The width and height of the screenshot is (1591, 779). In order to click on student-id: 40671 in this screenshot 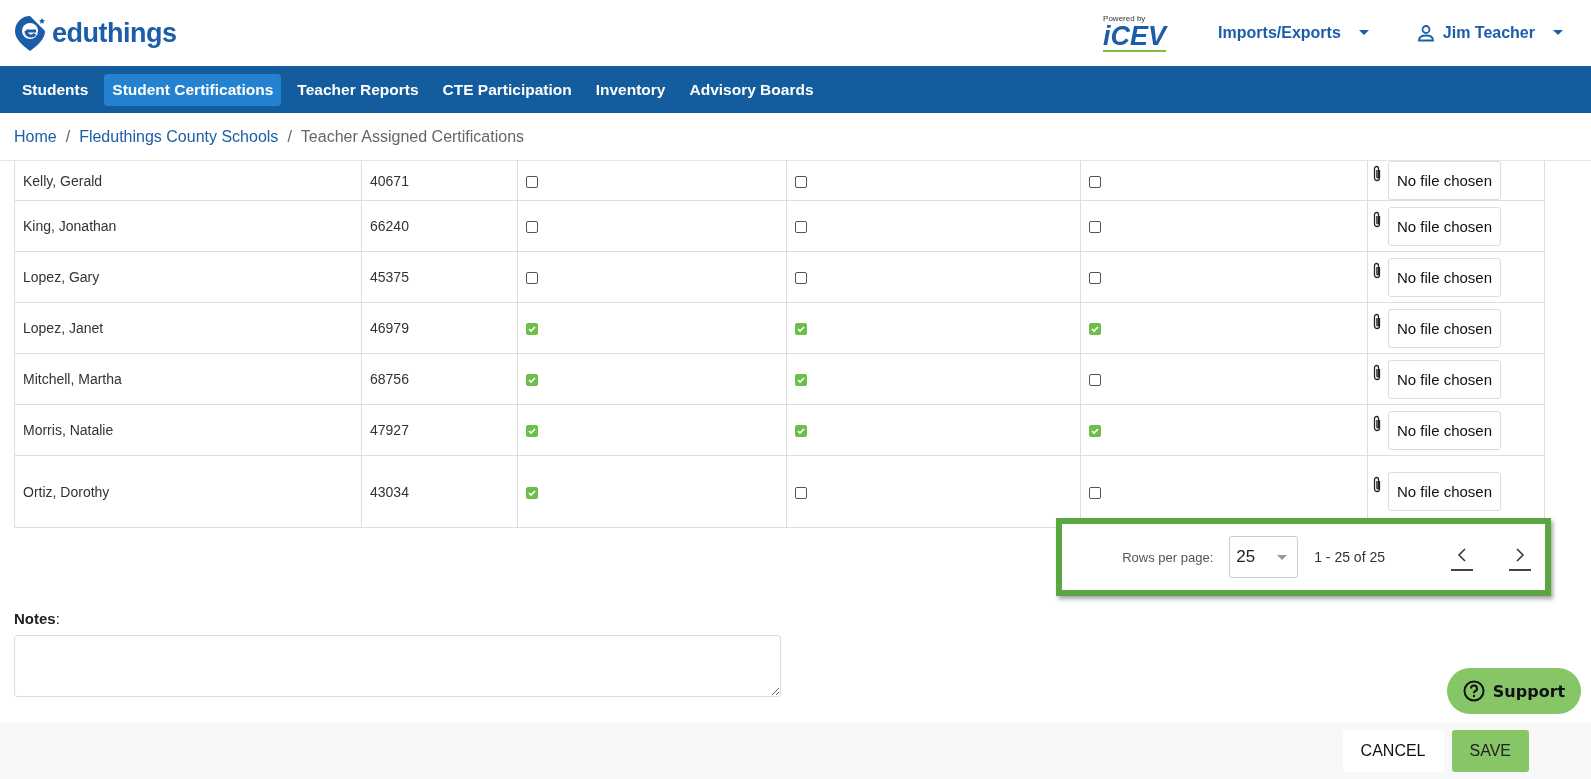, I will do `click(389, 180)`.